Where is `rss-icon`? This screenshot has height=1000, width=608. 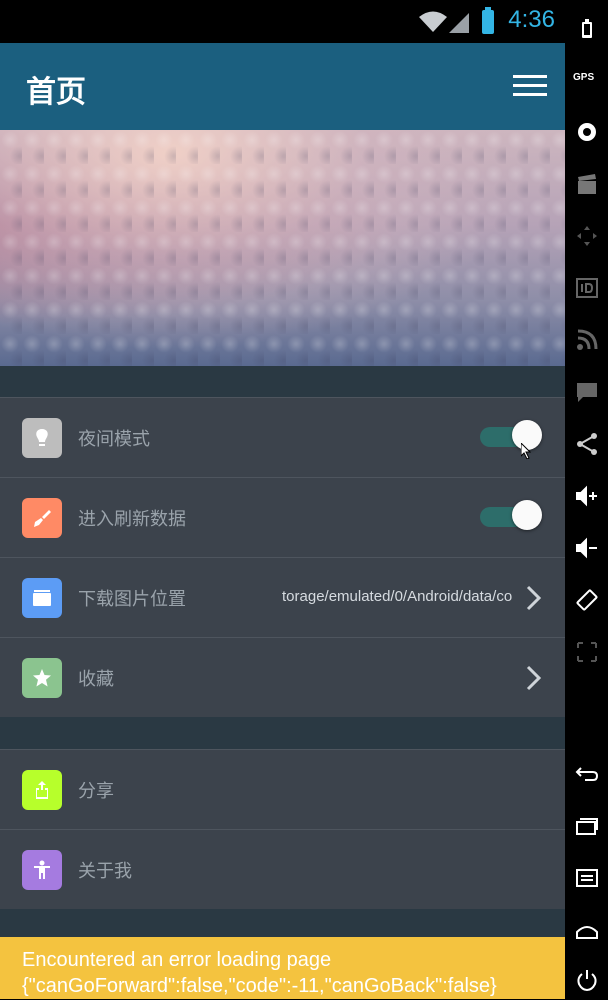
rss-icon is located at coordinates (586, 340).